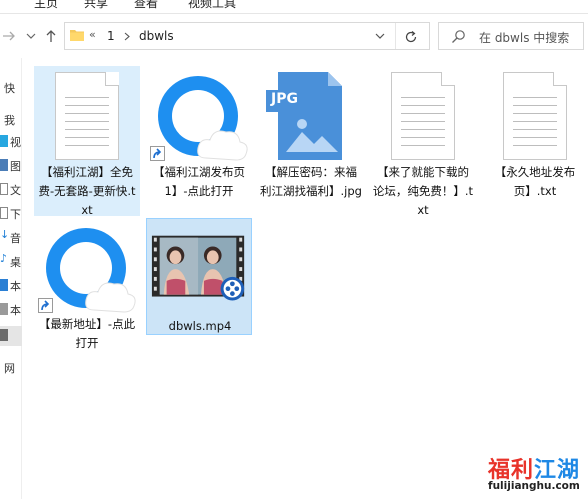 The width and height of the screenshot is (588, 499). What do you see at coordinates (4, 189) in the screenshot?
I see `documents-icon` at bounding box center [4, 189].